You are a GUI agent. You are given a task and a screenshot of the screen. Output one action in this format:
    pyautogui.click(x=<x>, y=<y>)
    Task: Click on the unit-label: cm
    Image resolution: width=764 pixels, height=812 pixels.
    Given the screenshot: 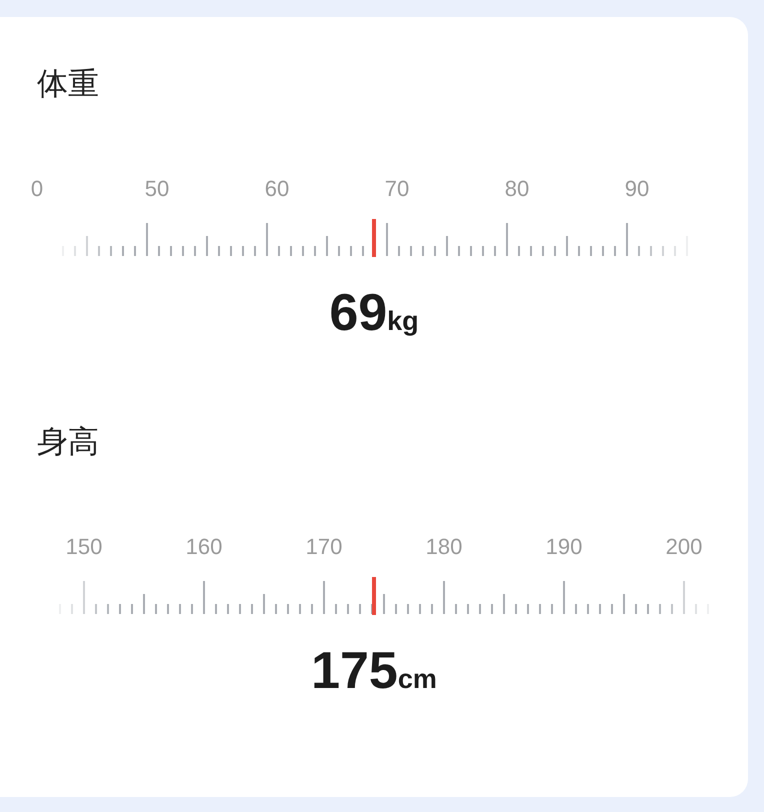 What is the action you would take?
    pyautogui.click(x=417, y=679)
    